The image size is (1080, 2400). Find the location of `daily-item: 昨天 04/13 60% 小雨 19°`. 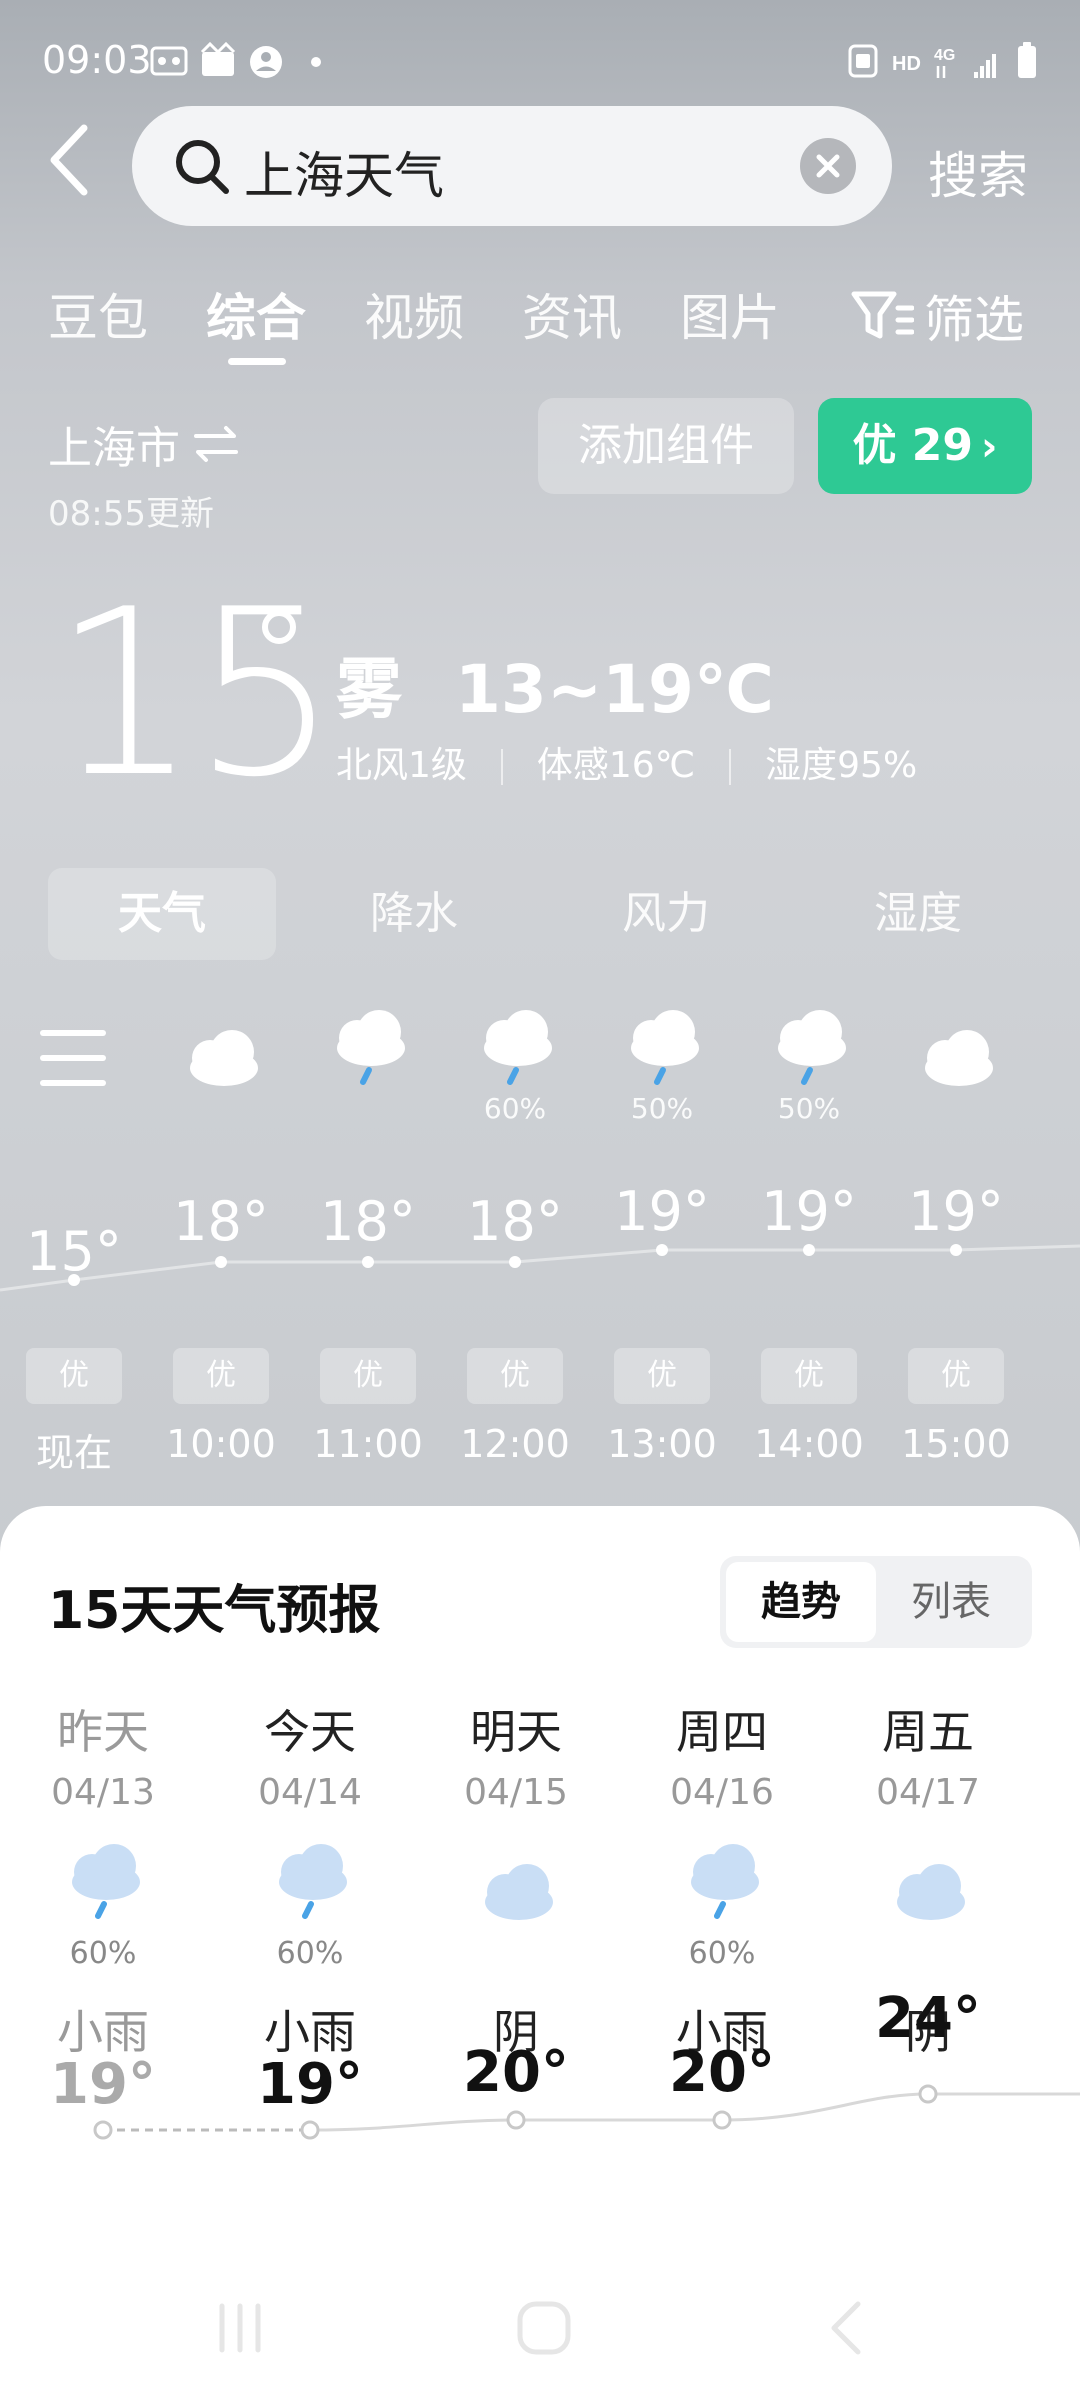

daily-item: 昨天 04/13 60% 小雨 19° is located at coordinates (103, 1986).